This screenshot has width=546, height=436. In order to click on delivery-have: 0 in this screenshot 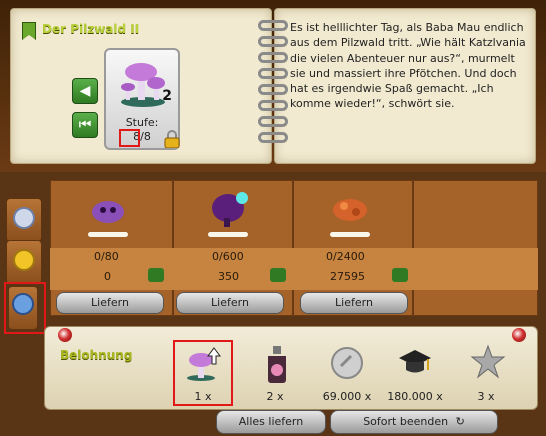, I will do `click(107, 276)`.